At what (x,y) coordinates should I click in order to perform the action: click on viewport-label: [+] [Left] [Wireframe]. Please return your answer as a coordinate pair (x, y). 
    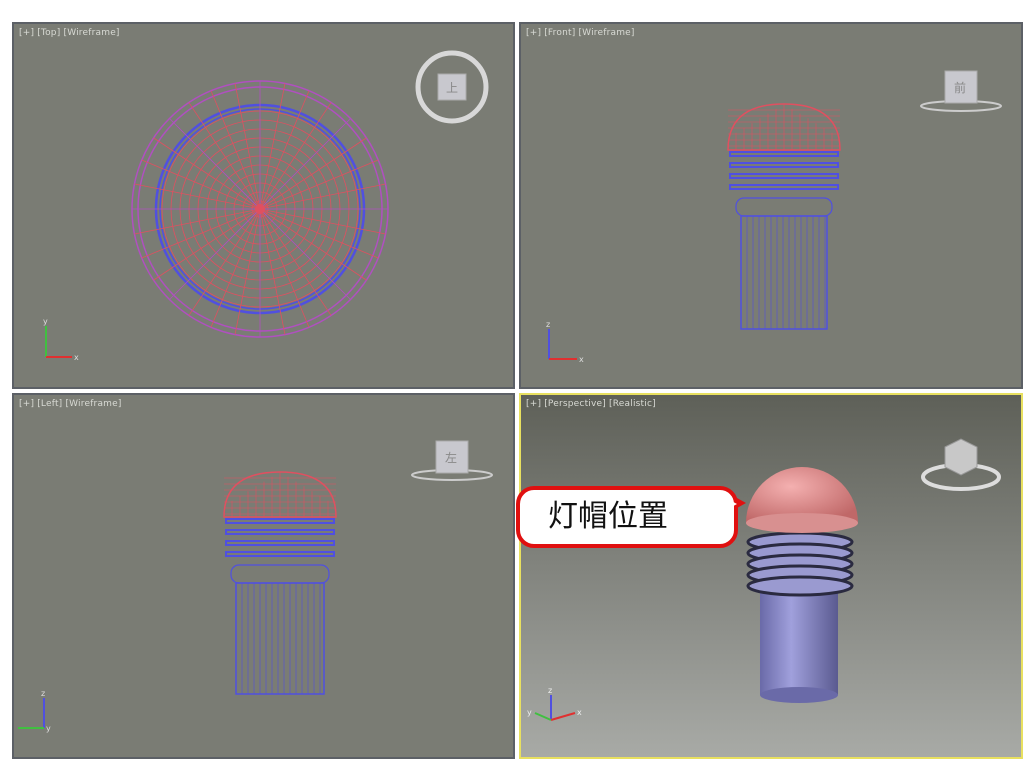
    Looking at the image, I should click on (70, 404).